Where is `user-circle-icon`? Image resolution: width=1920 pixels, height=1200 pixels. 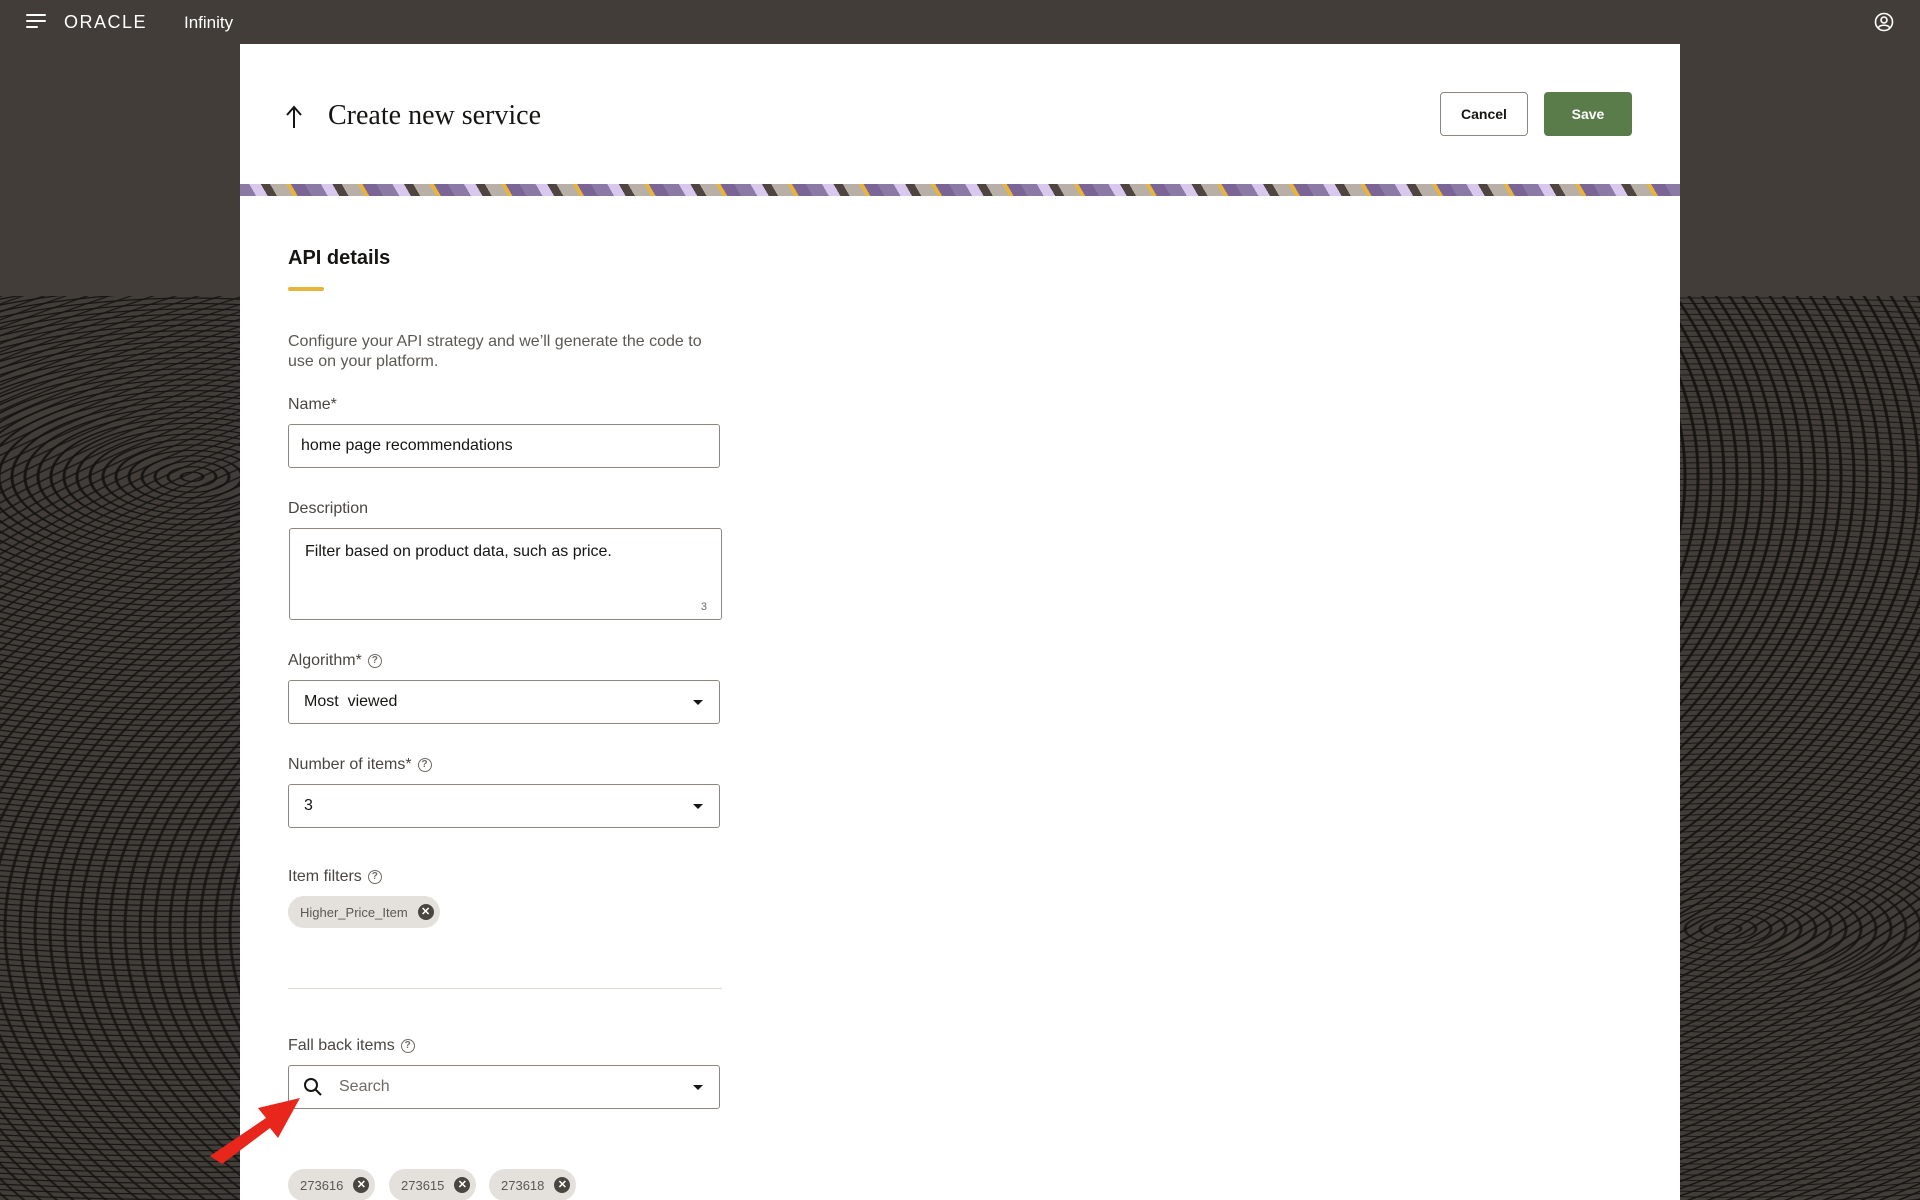
user-circle-icon is located at coordinates (1884, 22).